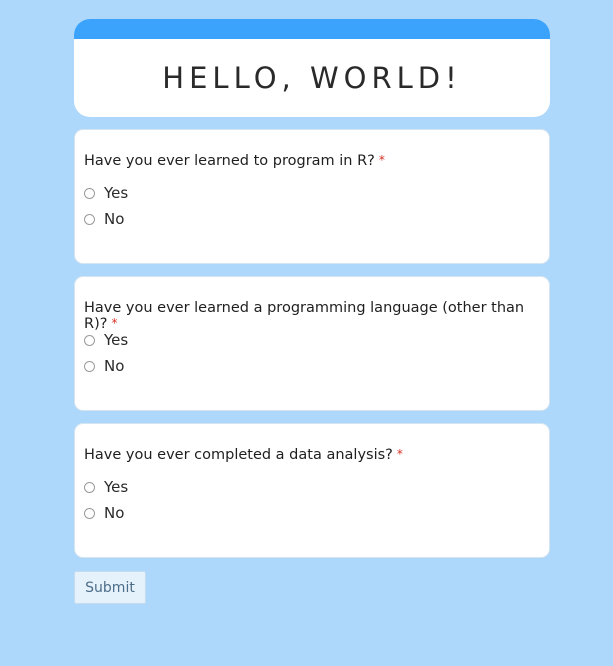 The image size is (613, 666). Describe the element at coordinates (312, 29) in the screenshot. I see `header-accent-bar` at that location.